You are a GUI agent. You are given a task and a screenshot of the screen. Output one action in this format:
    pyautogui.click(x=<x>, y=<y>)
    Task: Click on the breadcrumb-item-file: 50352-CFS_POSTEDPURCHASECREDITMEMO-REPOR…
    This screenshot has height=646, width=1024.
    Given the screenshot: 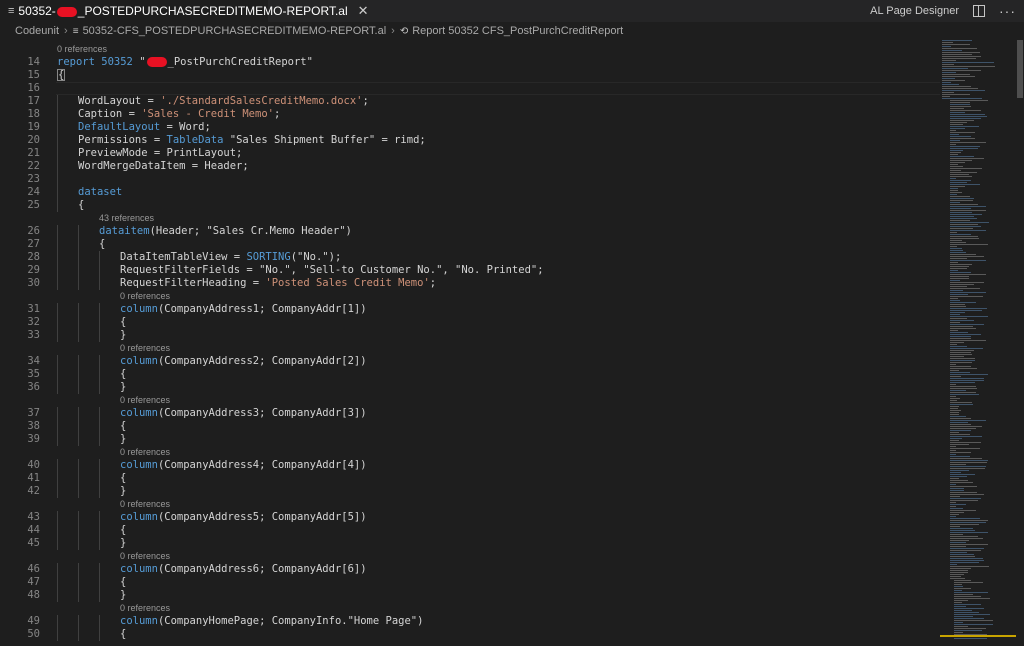 What is the action you would take?
    pyautogui.click(x=235, y=31)
    